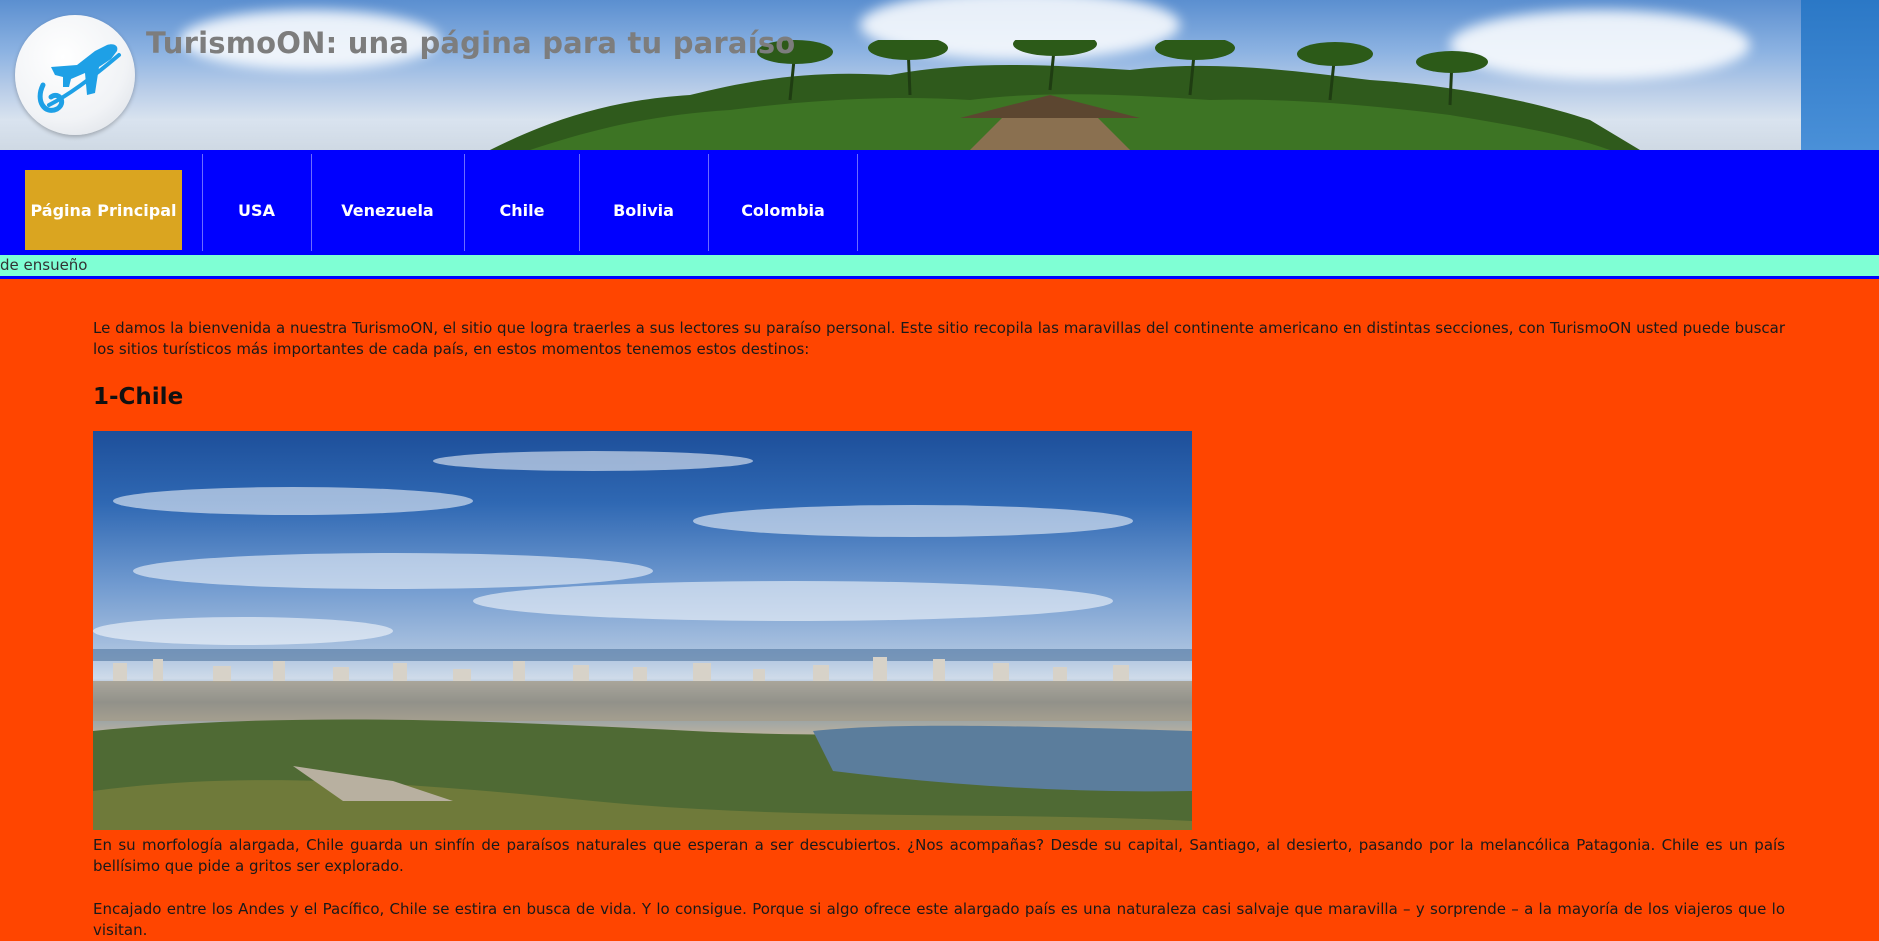  What do you see at coordinates (522, 210) in the screenshot?
I see `nav-item-chile: Chile` at bounding box center [522, 210].